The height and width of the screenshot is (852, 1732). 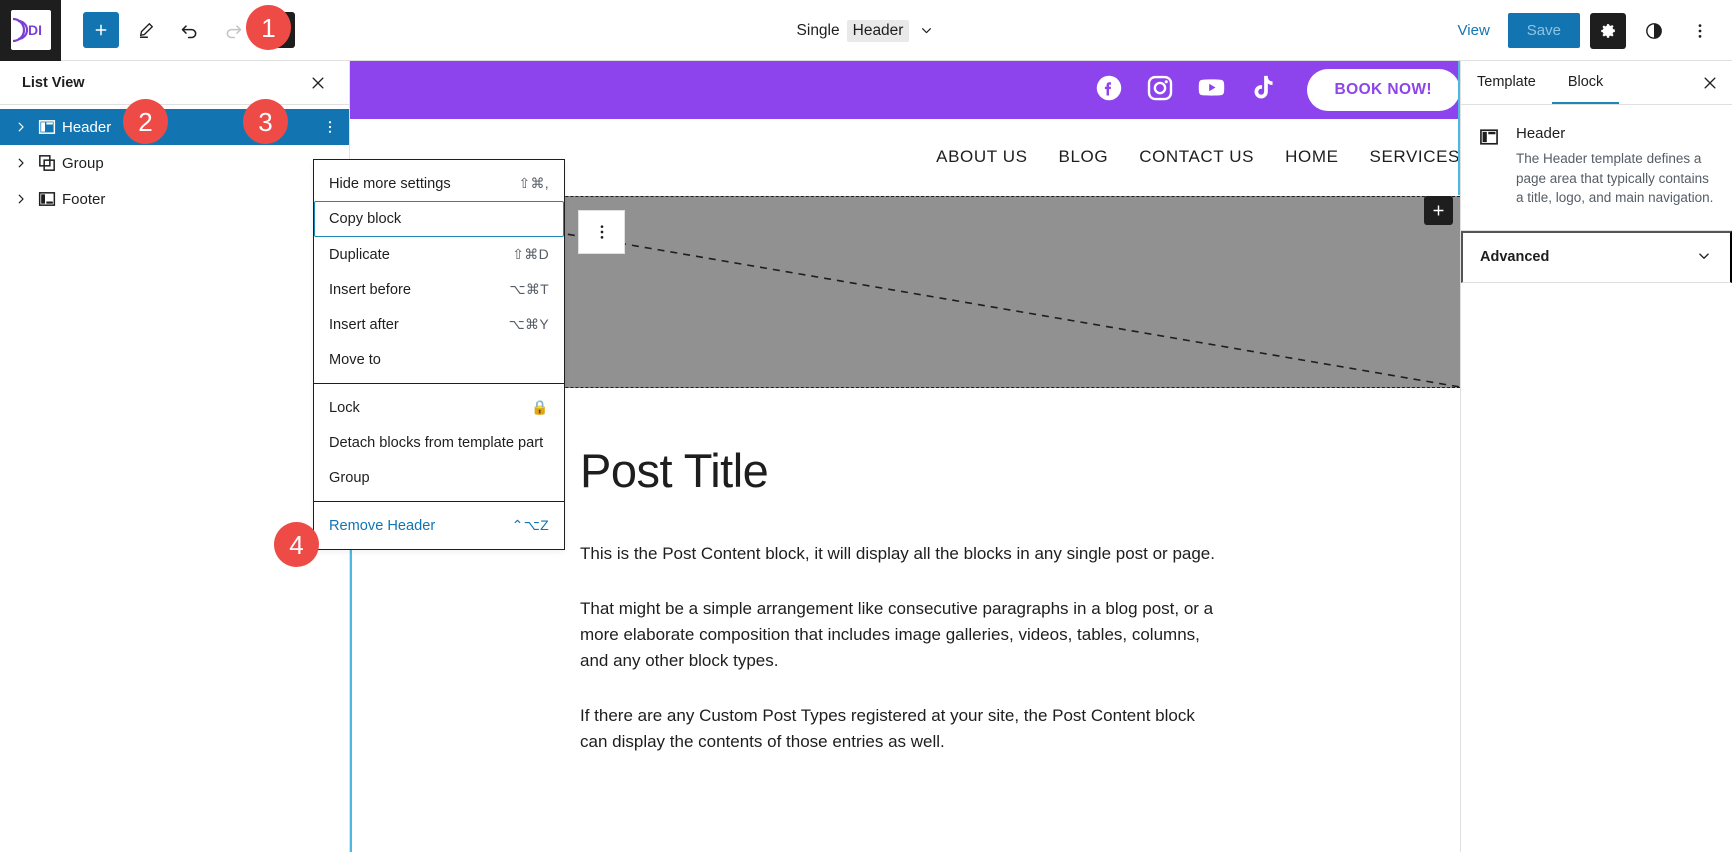 I want to click on menu-item-label: Insert before, so click(x=370, y=289).